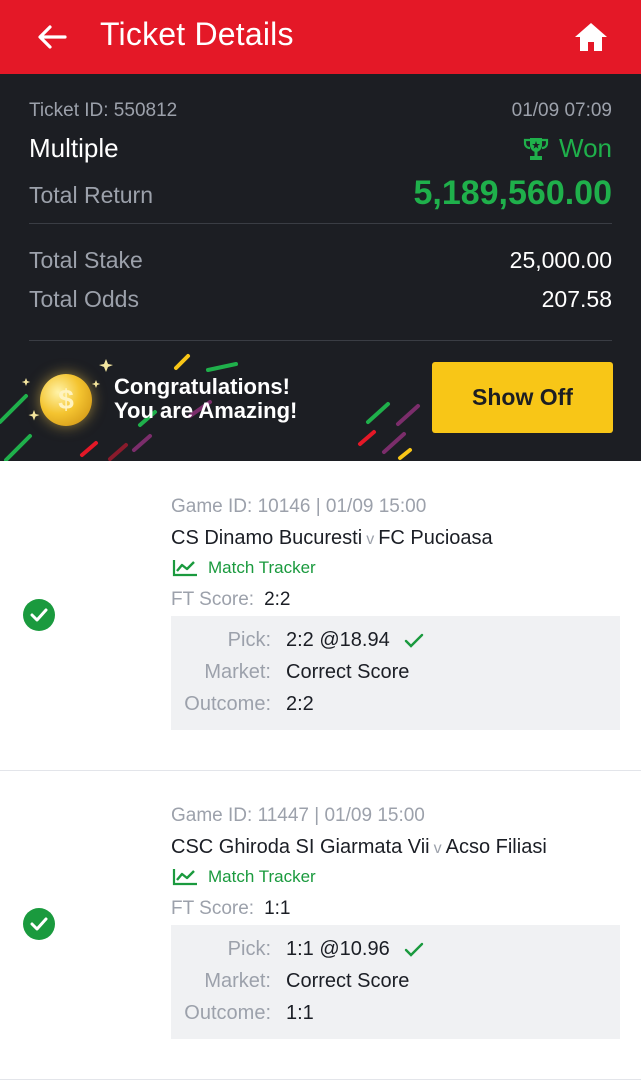  Describe the element at coordinates (74, 148) in the screenshot. I see `ticket-type: Multiple` at that location.